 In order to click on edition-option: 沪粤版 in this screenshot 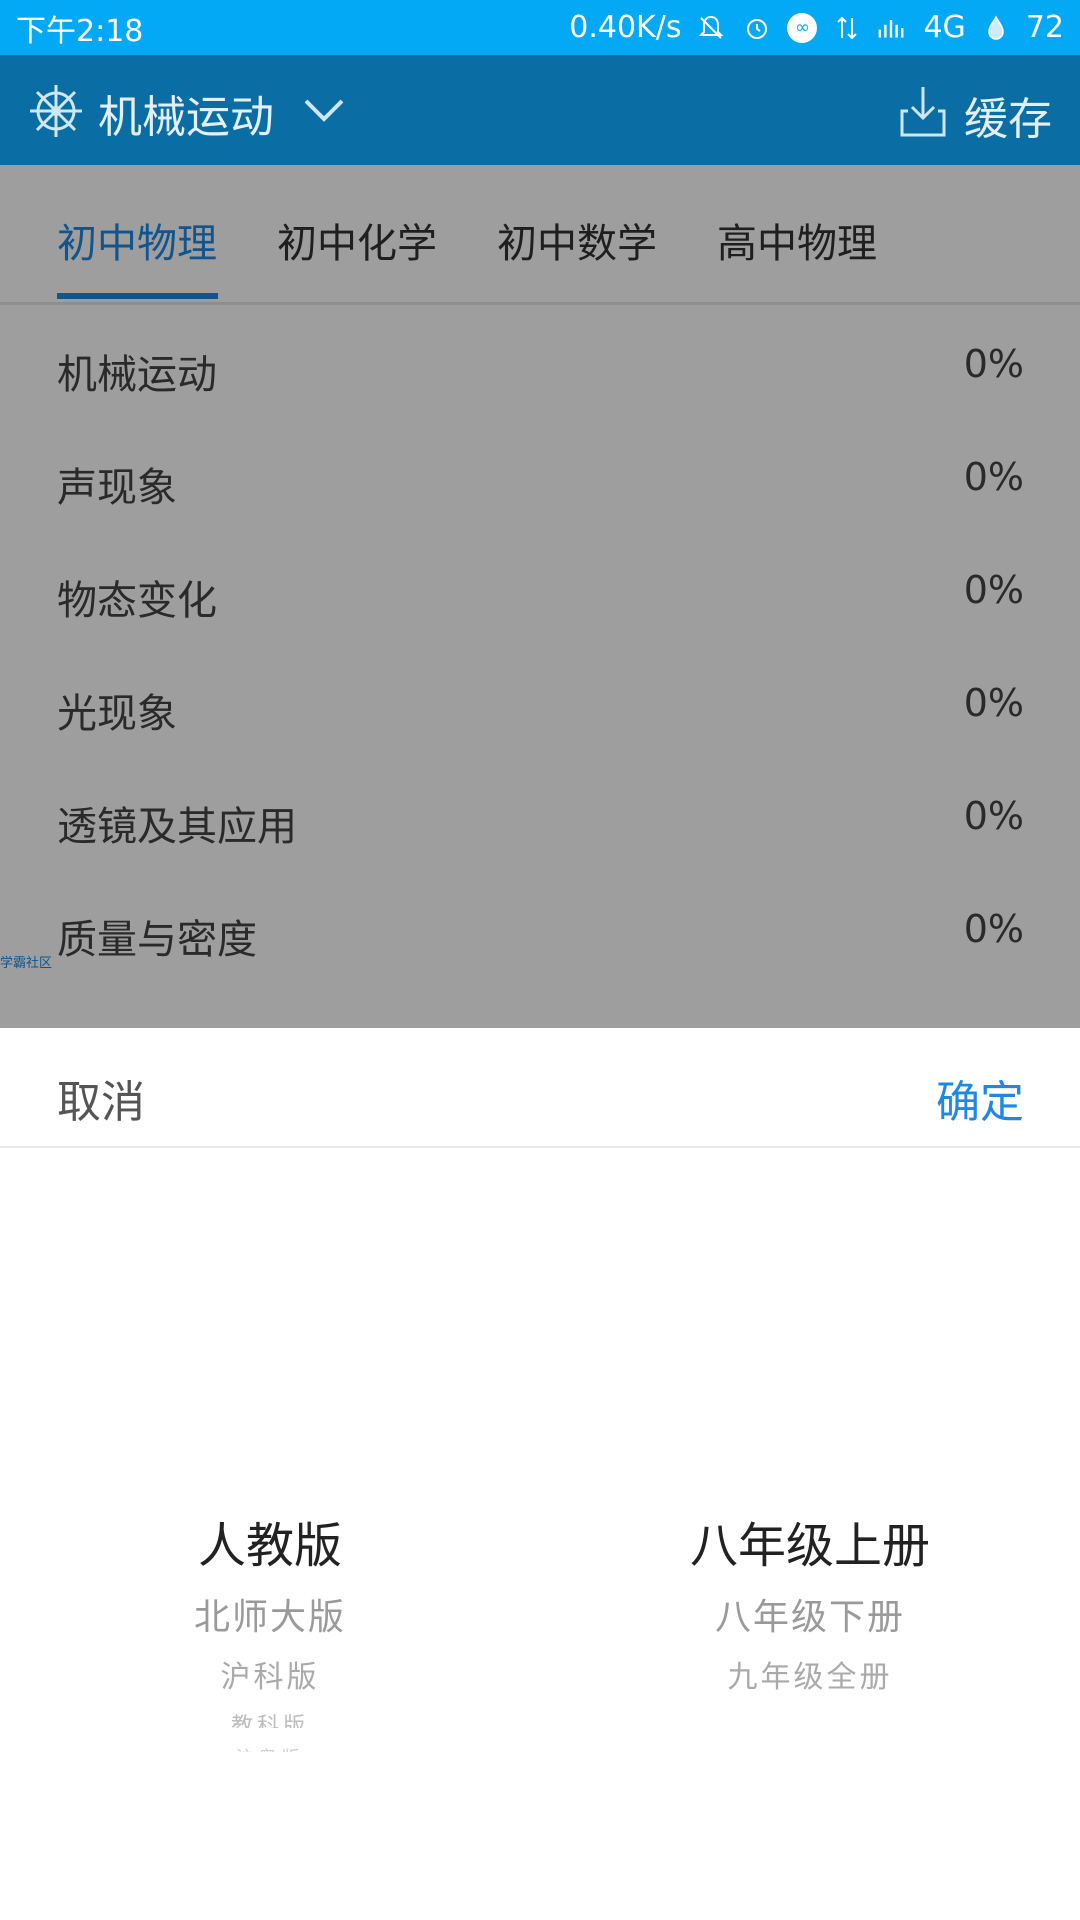, I will do `click(270, 1748)`.